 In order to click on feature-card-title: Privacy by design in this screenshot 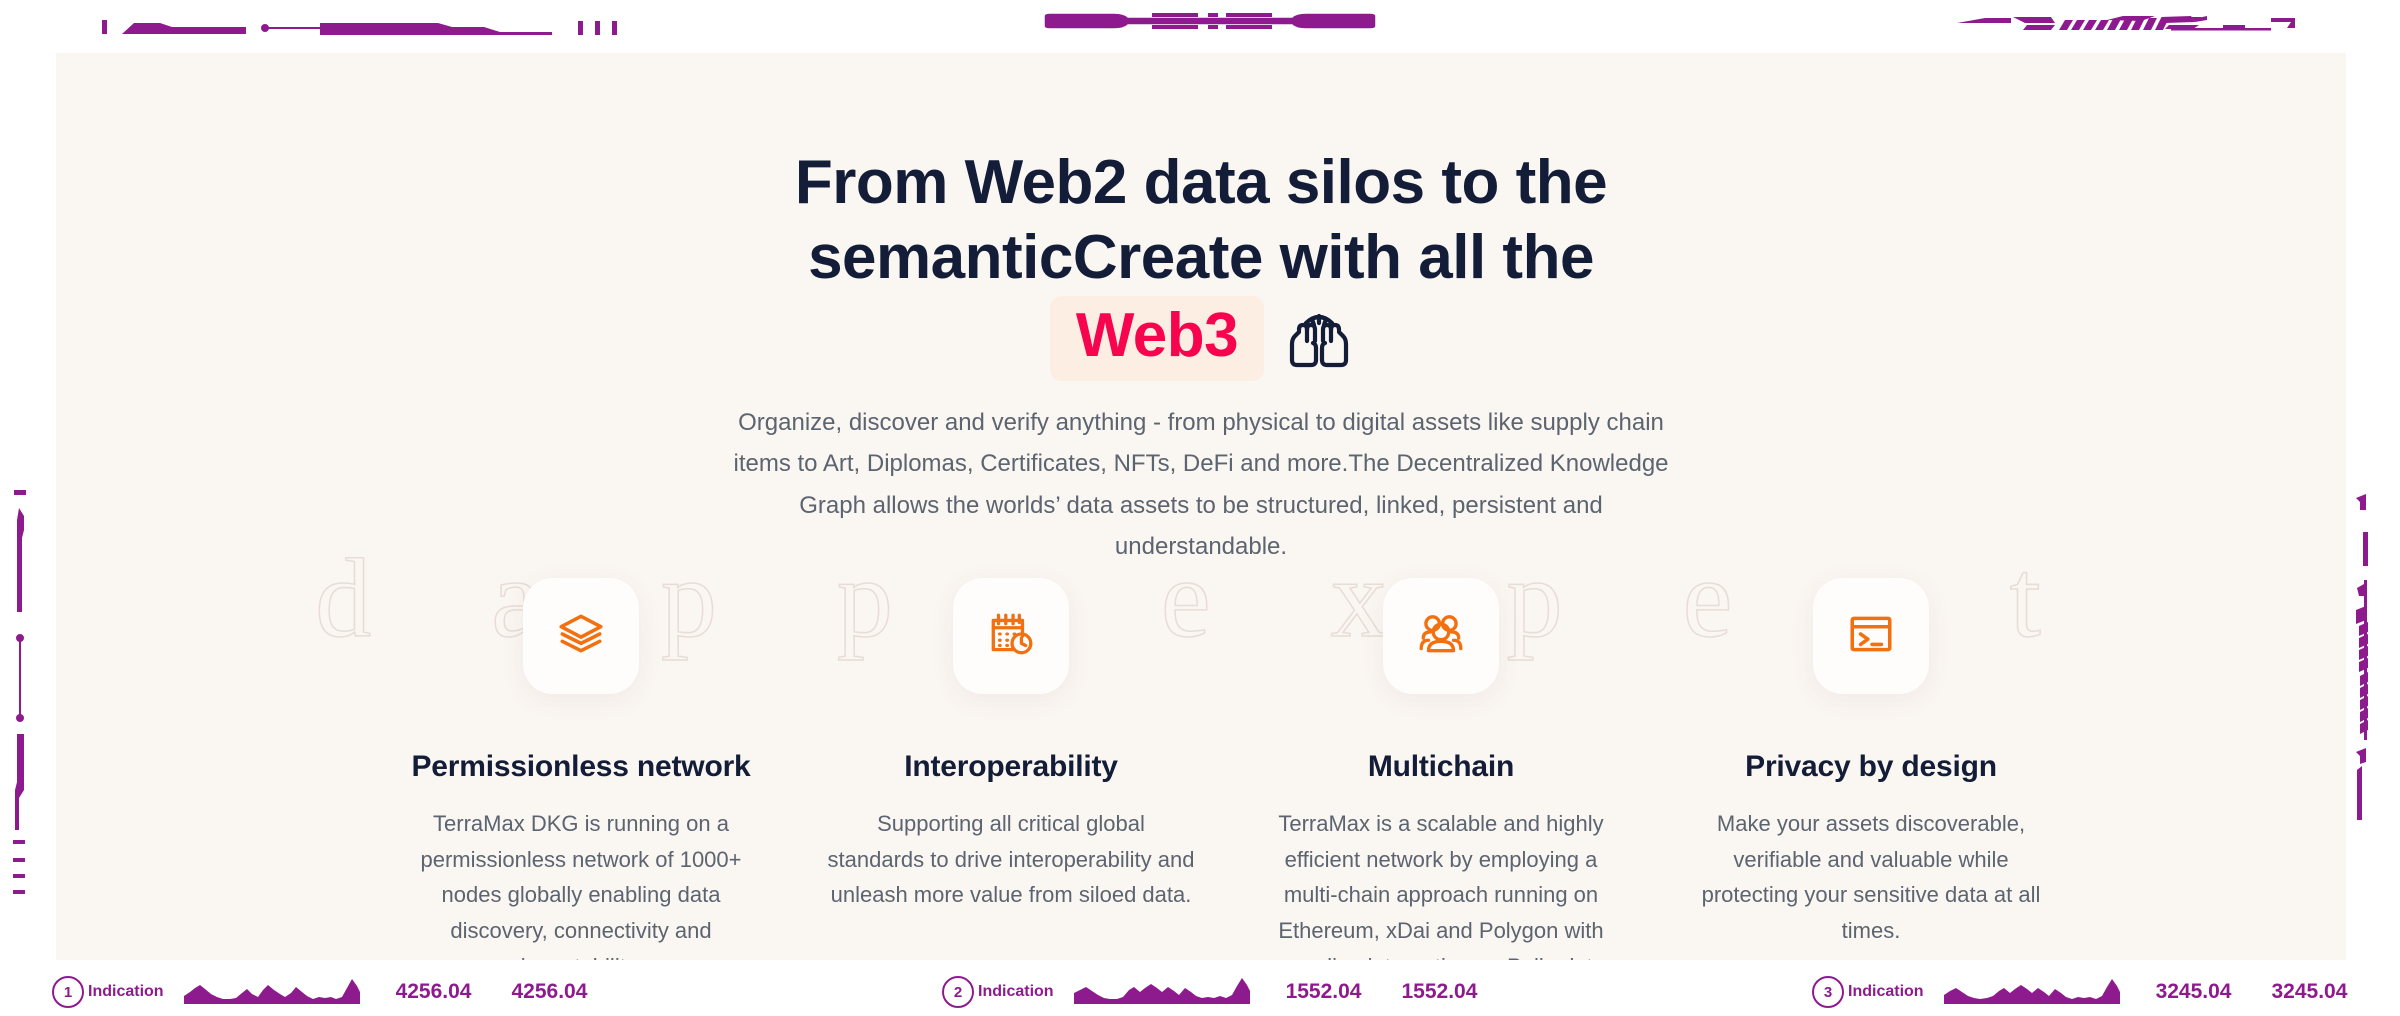, I will do `click(1871, 766)`.